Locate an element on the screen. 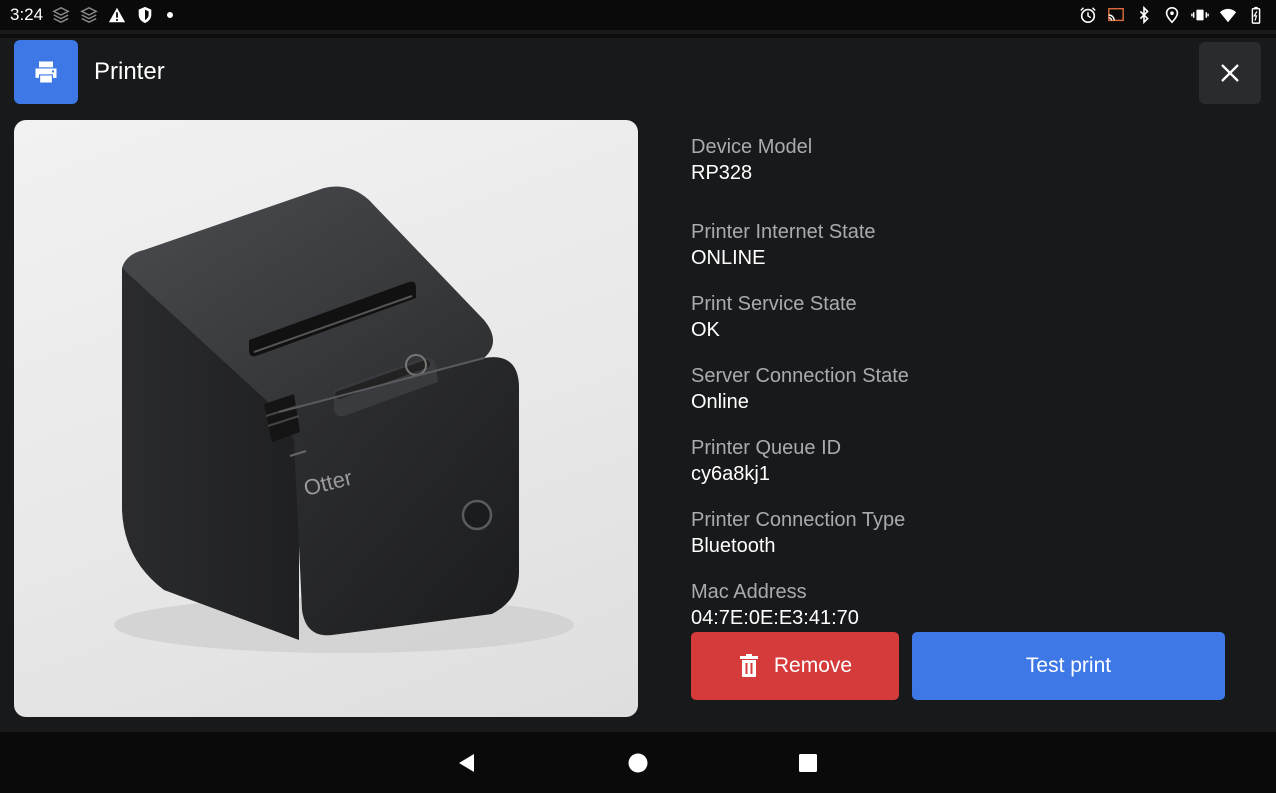  detail-label: Server Connection State is located at coordinates (800, 376).